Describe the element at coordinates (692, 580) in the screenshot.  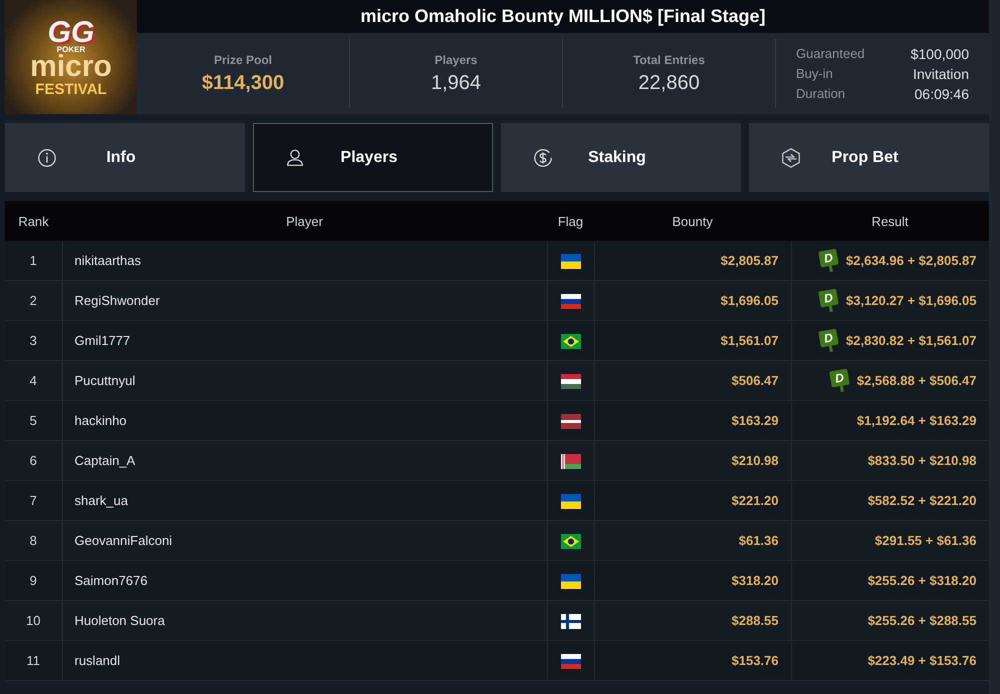
I see `bounty-cell: $318.20` at that location.